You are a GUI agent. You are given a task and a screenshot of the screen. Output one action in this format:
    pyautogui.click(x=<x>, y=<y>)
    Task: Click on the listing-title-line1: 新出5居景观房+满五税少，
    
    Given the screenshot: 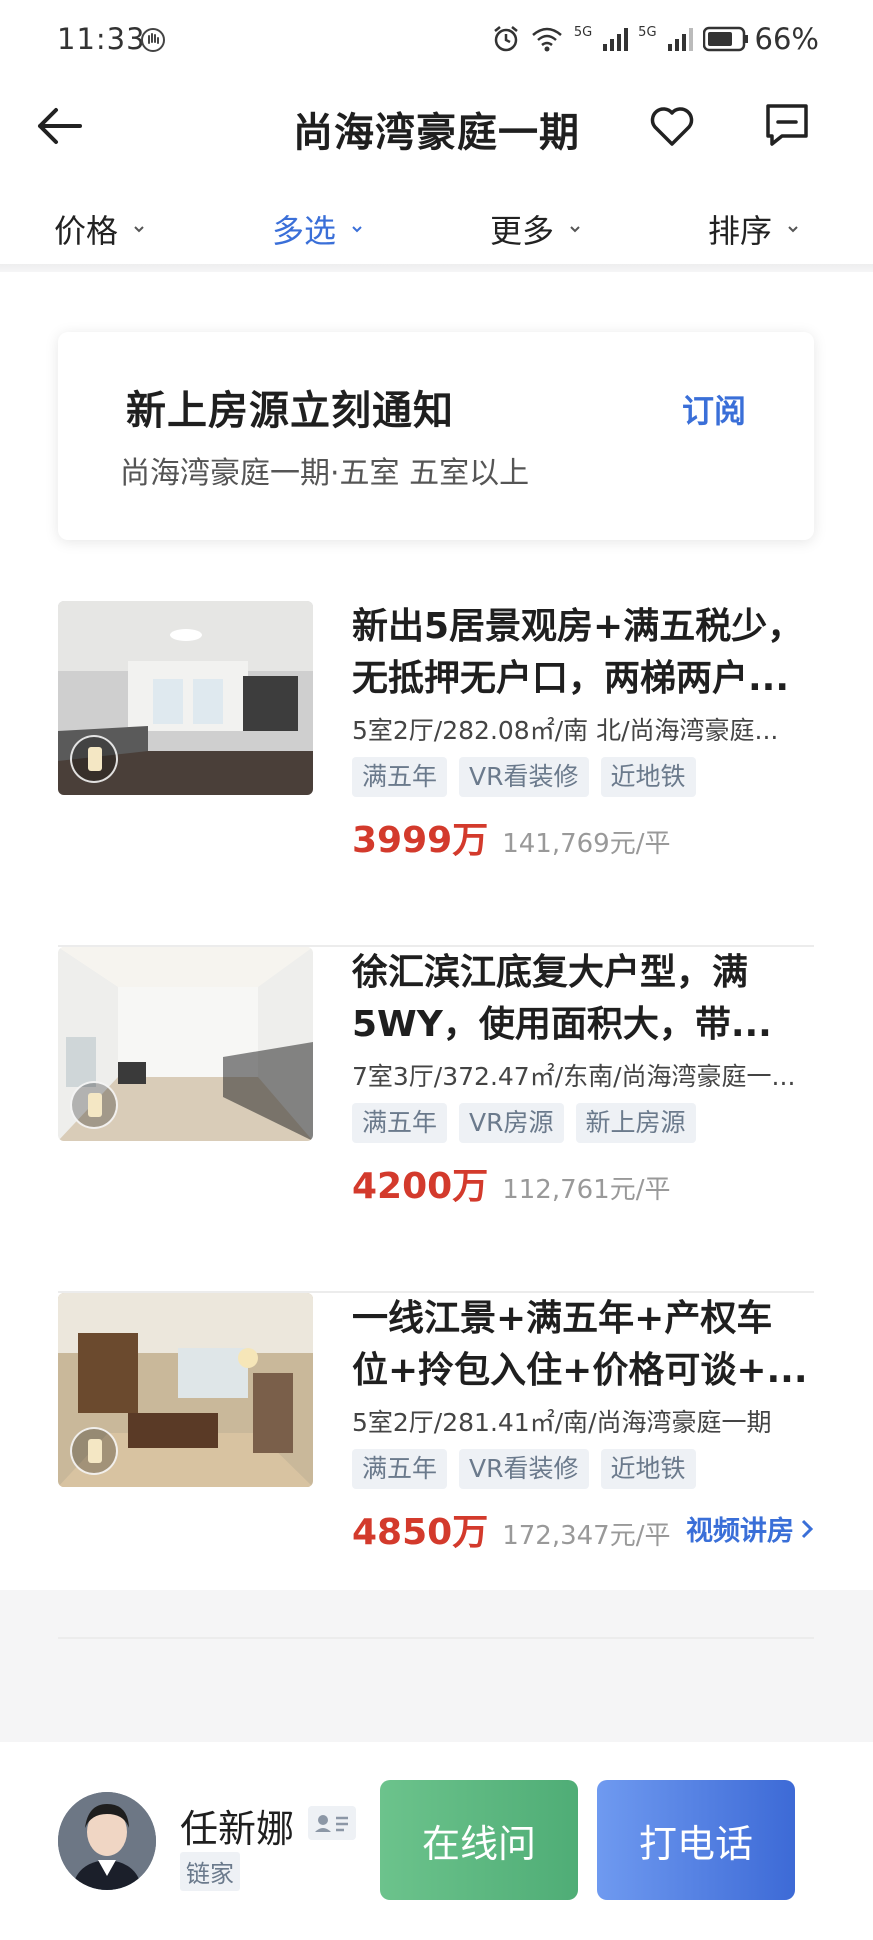 What is the action you would take?
    pyautogui.click(x=578, y=626)
    